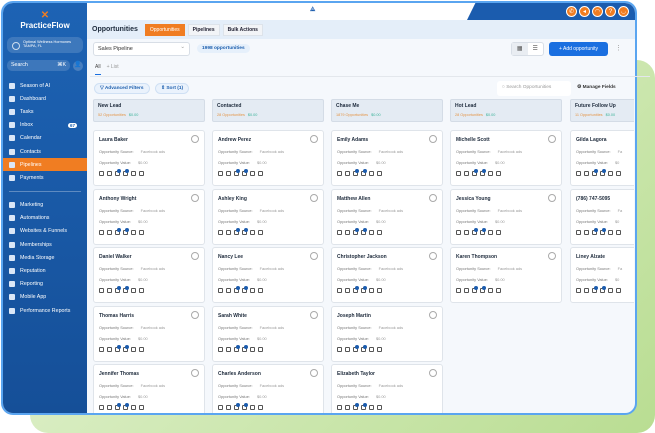  Describe the element at coordinates (31, 284) in the screenshot. I see `sidebar-item-label: Reporting` at that location.